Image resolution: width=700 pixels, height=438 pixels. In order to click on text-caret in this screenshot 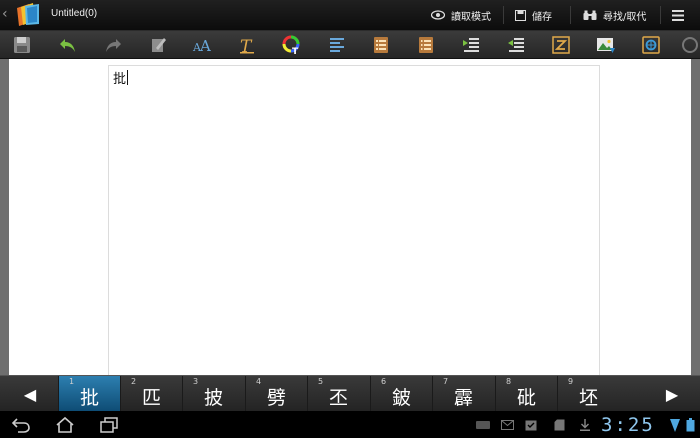, I will do `click(127, 77)`.